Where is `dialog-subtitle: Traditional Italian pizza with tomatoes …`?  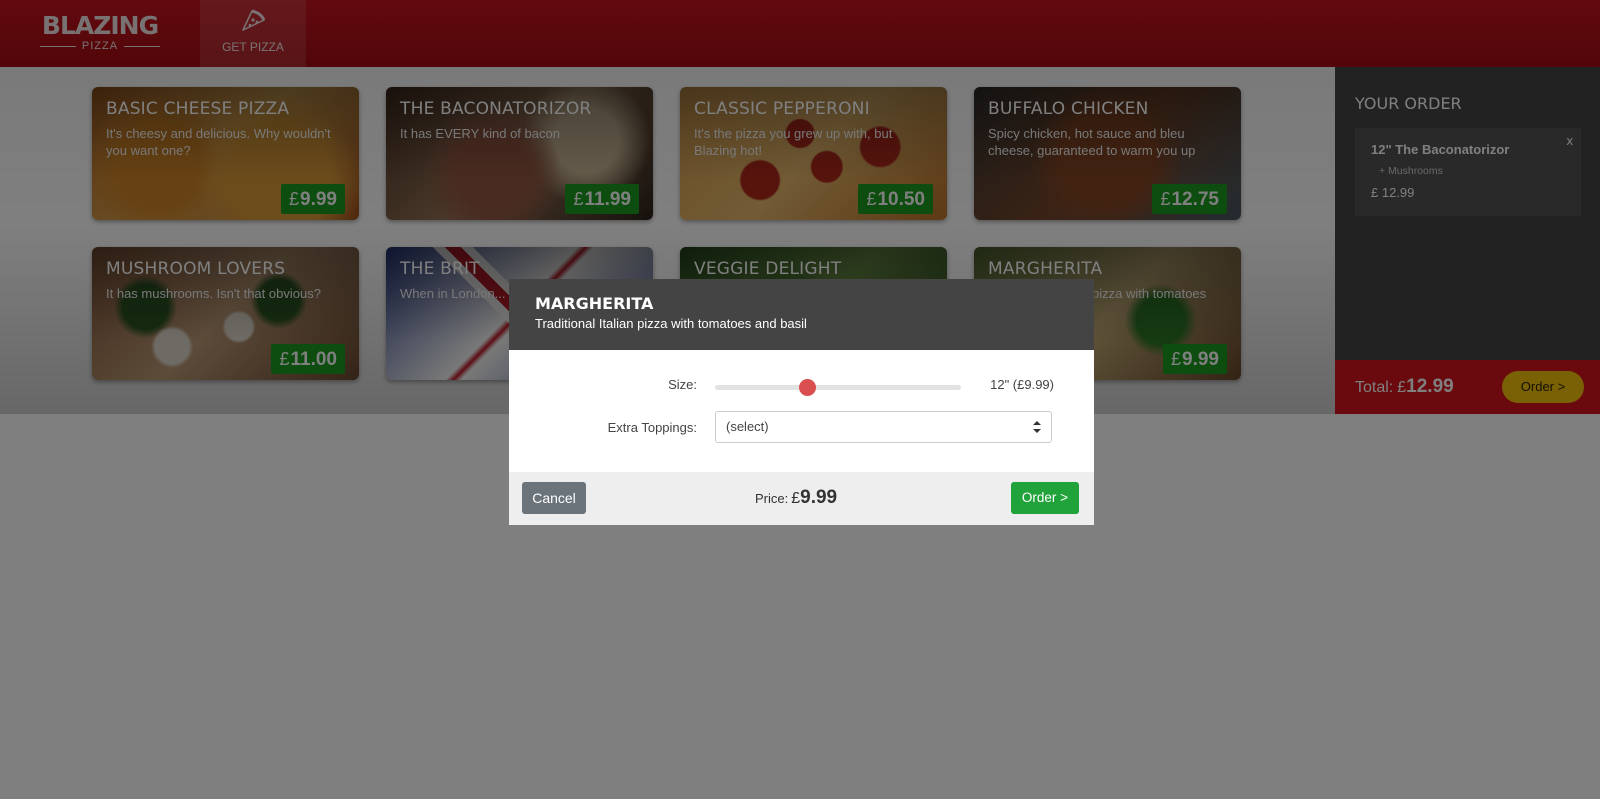 dialog-subtitle: Traditional Italian pizza with tomatoes … is located at coordinates (671, 323).